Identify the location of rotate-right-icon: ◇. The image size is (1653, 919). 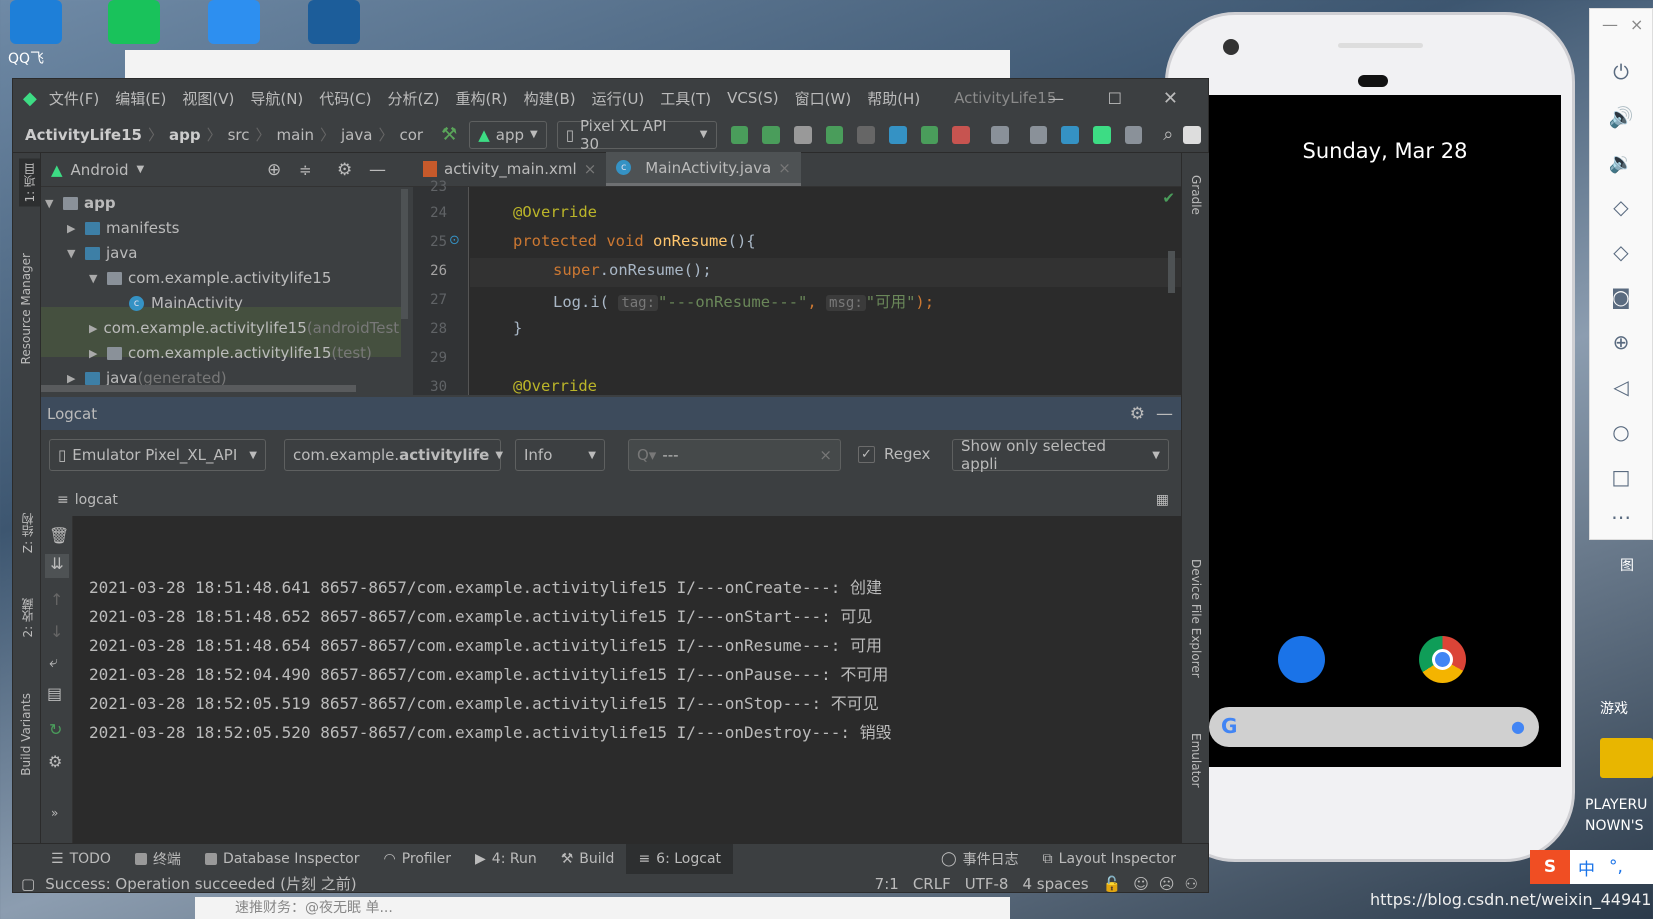
(1621, 252).